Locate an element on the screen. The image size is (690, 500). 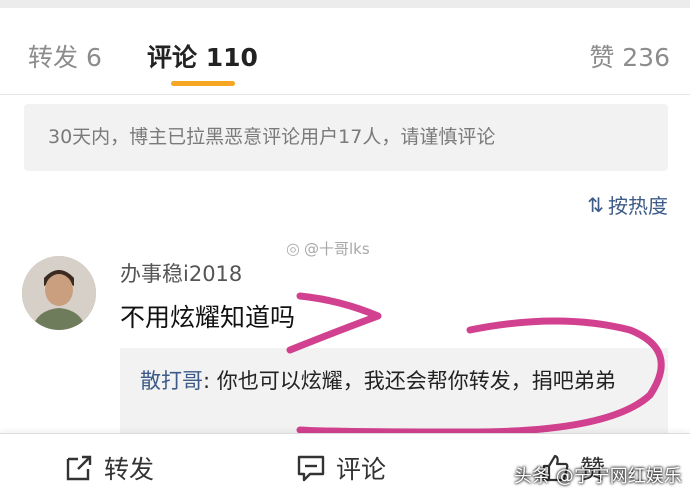
reply-box: 散打哥: 你也可以炫耀，我还会帮你转发，捐吧弟弟 is located at coordinates (394, 391).